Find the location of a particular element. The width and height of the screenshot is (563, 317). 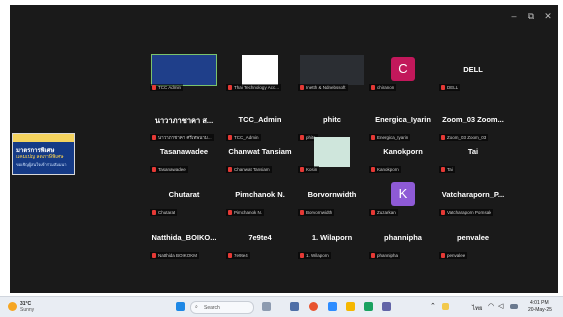

participant-tile: Cchiranon is located at coordinates (403, 73).